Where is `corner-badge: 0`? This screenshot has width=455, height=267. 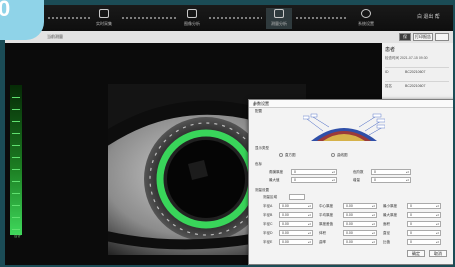 corner-badge: 0 is located at coordinates (22, 20).